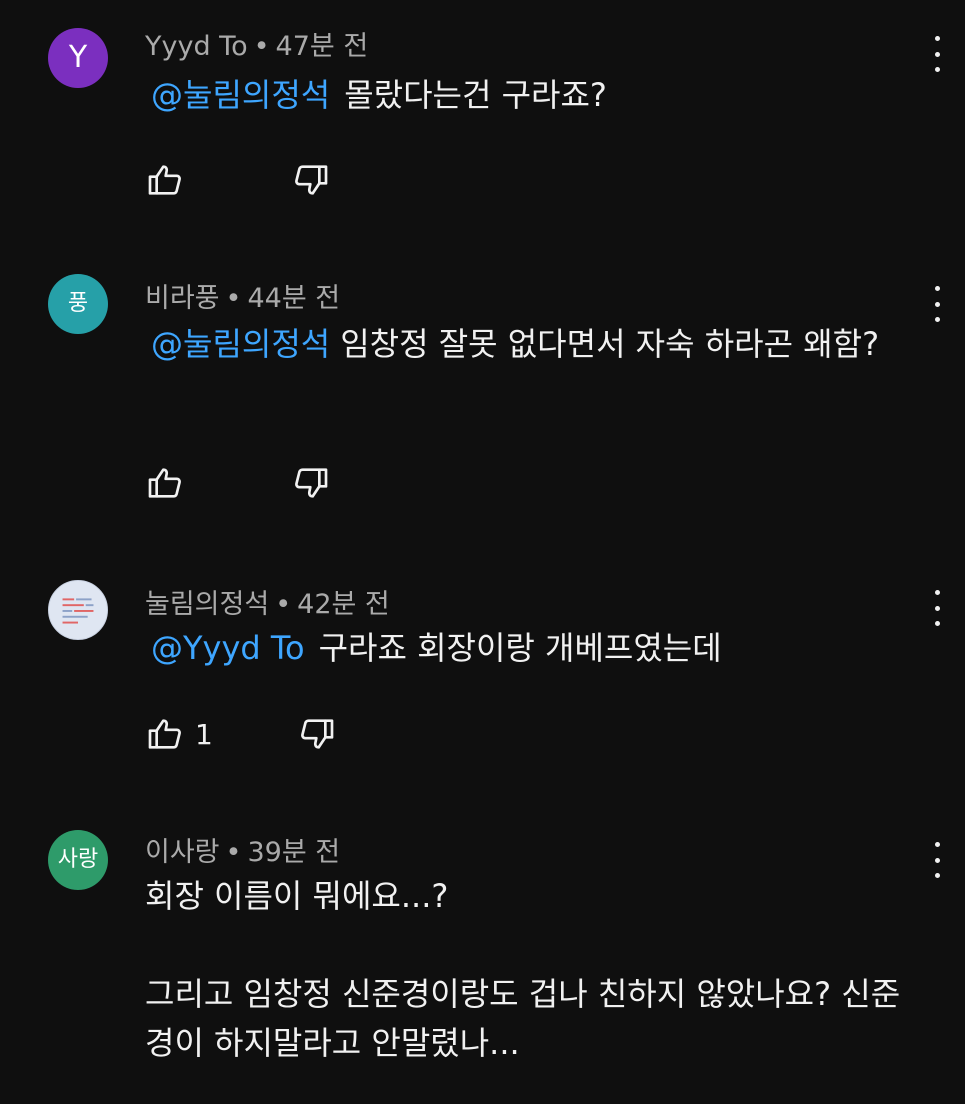 The width and height of the screenshot is (965, 1104). I want to click on comment-meta: 눌림의정석 • 42분 전, so click(267, 601).